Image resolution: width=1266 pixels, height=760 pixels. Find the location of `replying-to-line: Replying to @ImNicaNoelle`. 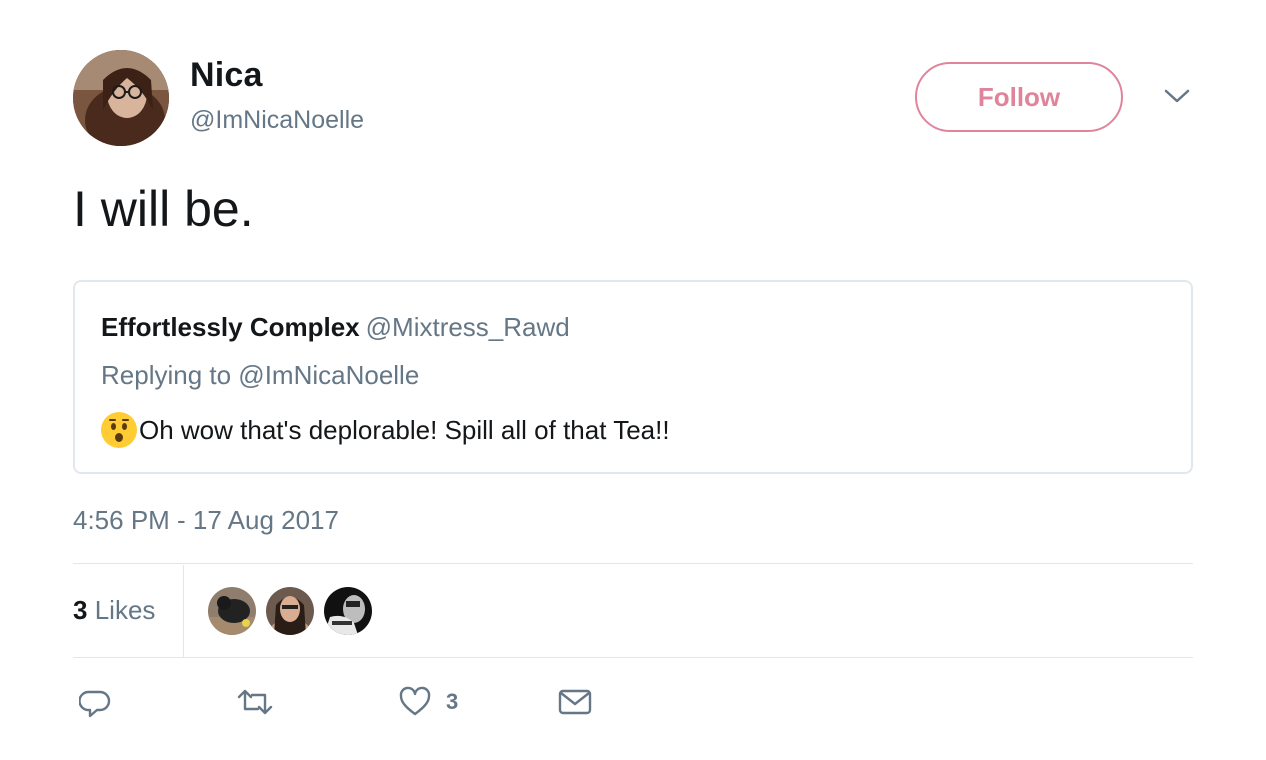

replying-to-line: Replying to @ImNicaNoelle is located at coordinates (260, 375).